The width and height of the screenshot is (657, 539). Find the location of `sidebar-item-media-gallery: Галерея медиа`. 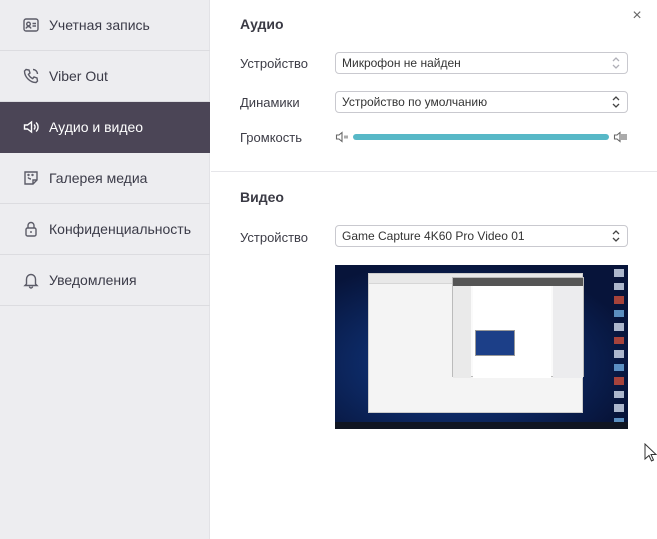

sidebar-item-media-gallery: Галерея медиа is located at coordinates (105, 178).